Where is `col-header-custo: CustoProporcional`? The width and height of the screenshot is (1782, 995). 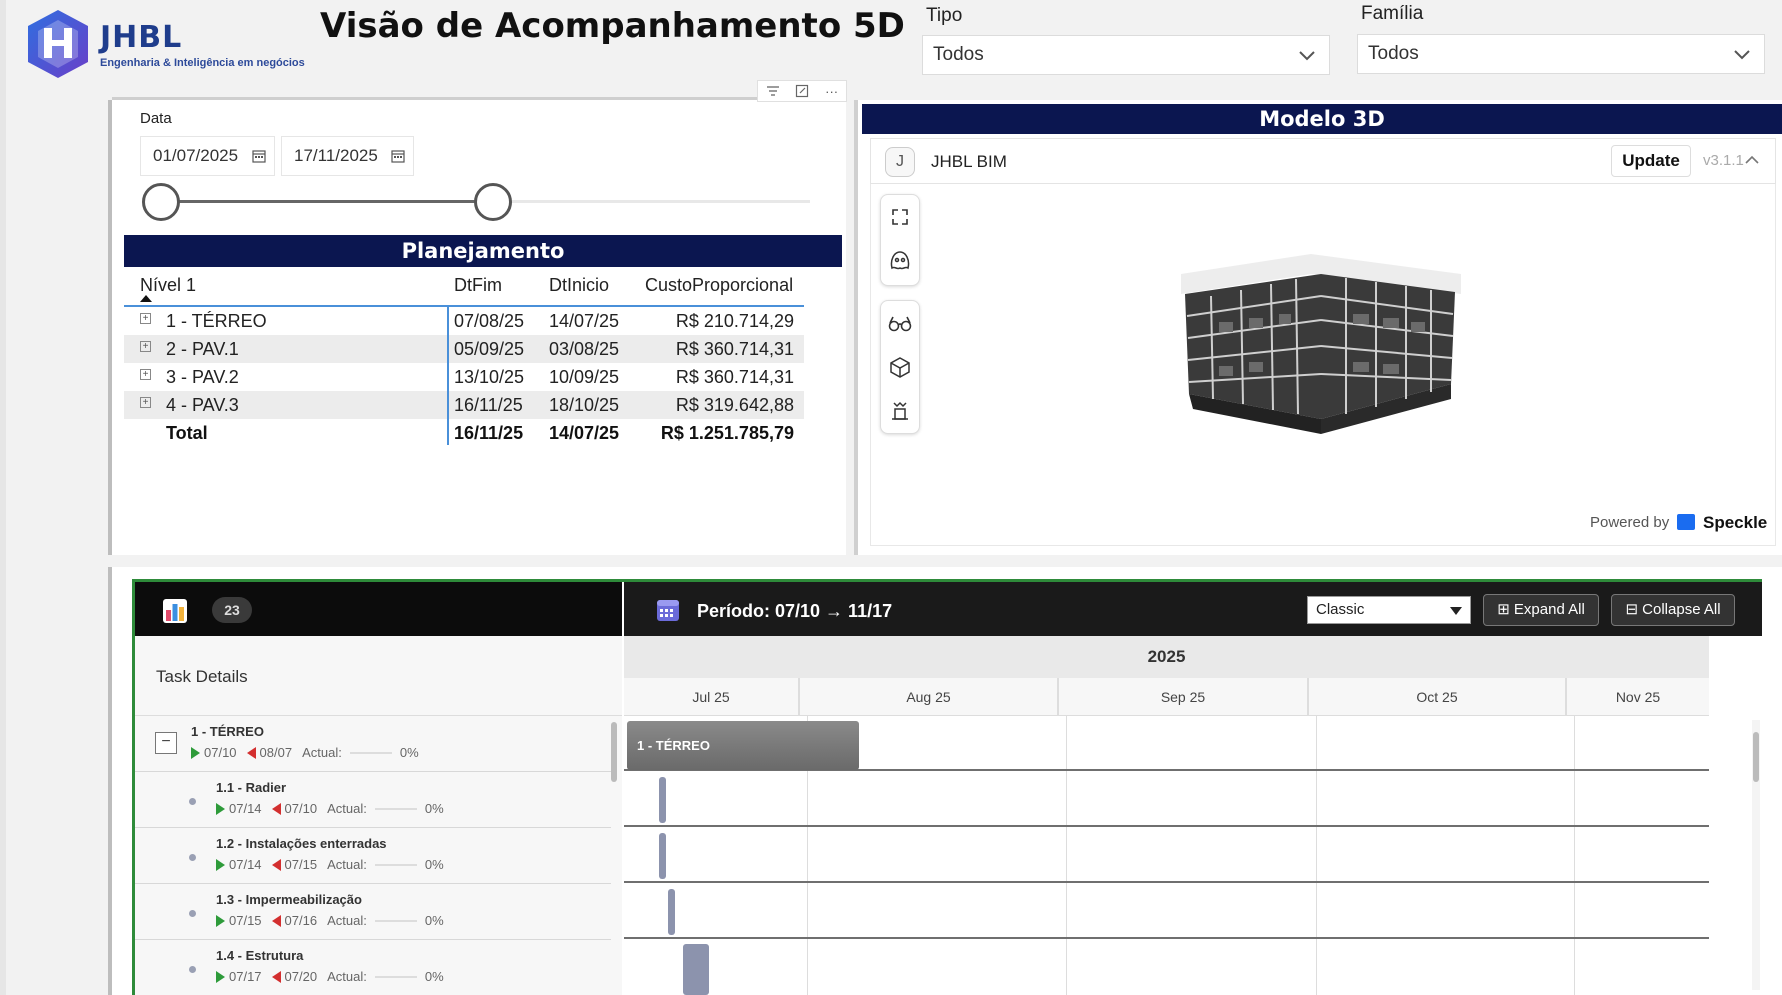
col-header-custo: CustoProporcional is located at coordinates (719, 285).